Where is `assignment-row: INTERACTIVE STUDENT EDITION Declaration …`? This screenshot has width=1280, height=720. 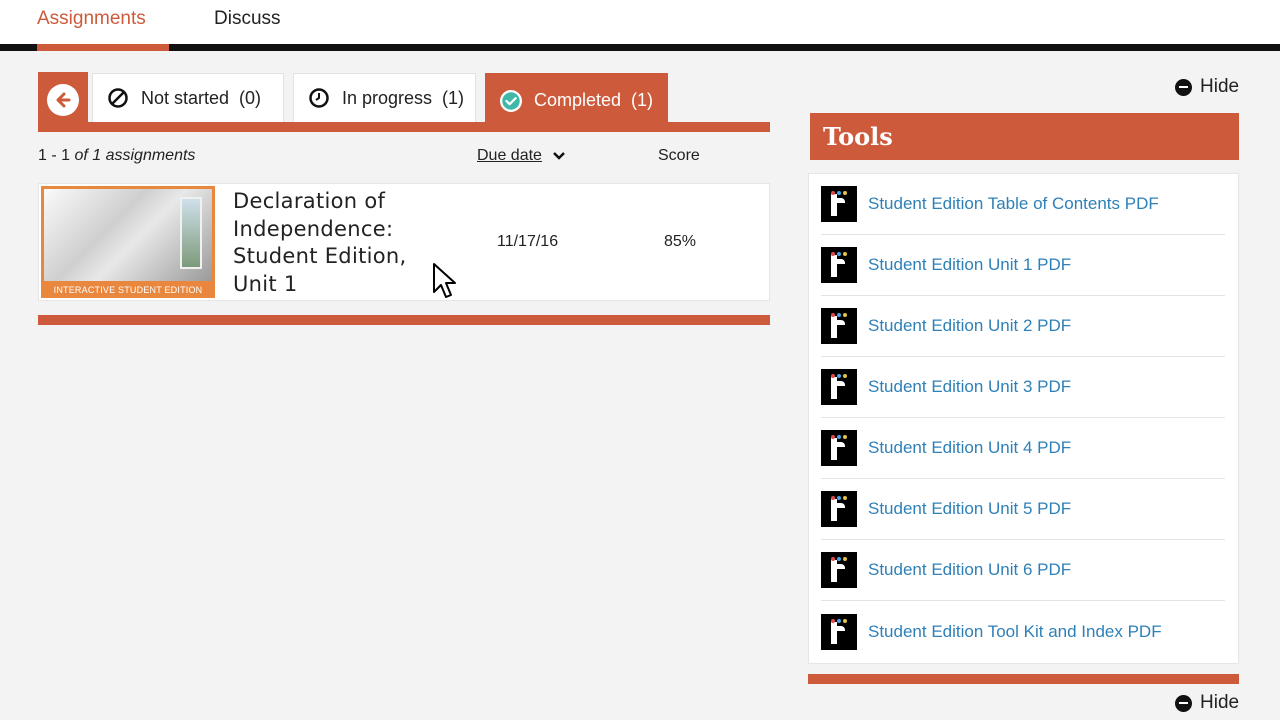 assignment-row: INTERACTIVE STUDENT EDITION Declaration … is located at coordinates (404, 242).